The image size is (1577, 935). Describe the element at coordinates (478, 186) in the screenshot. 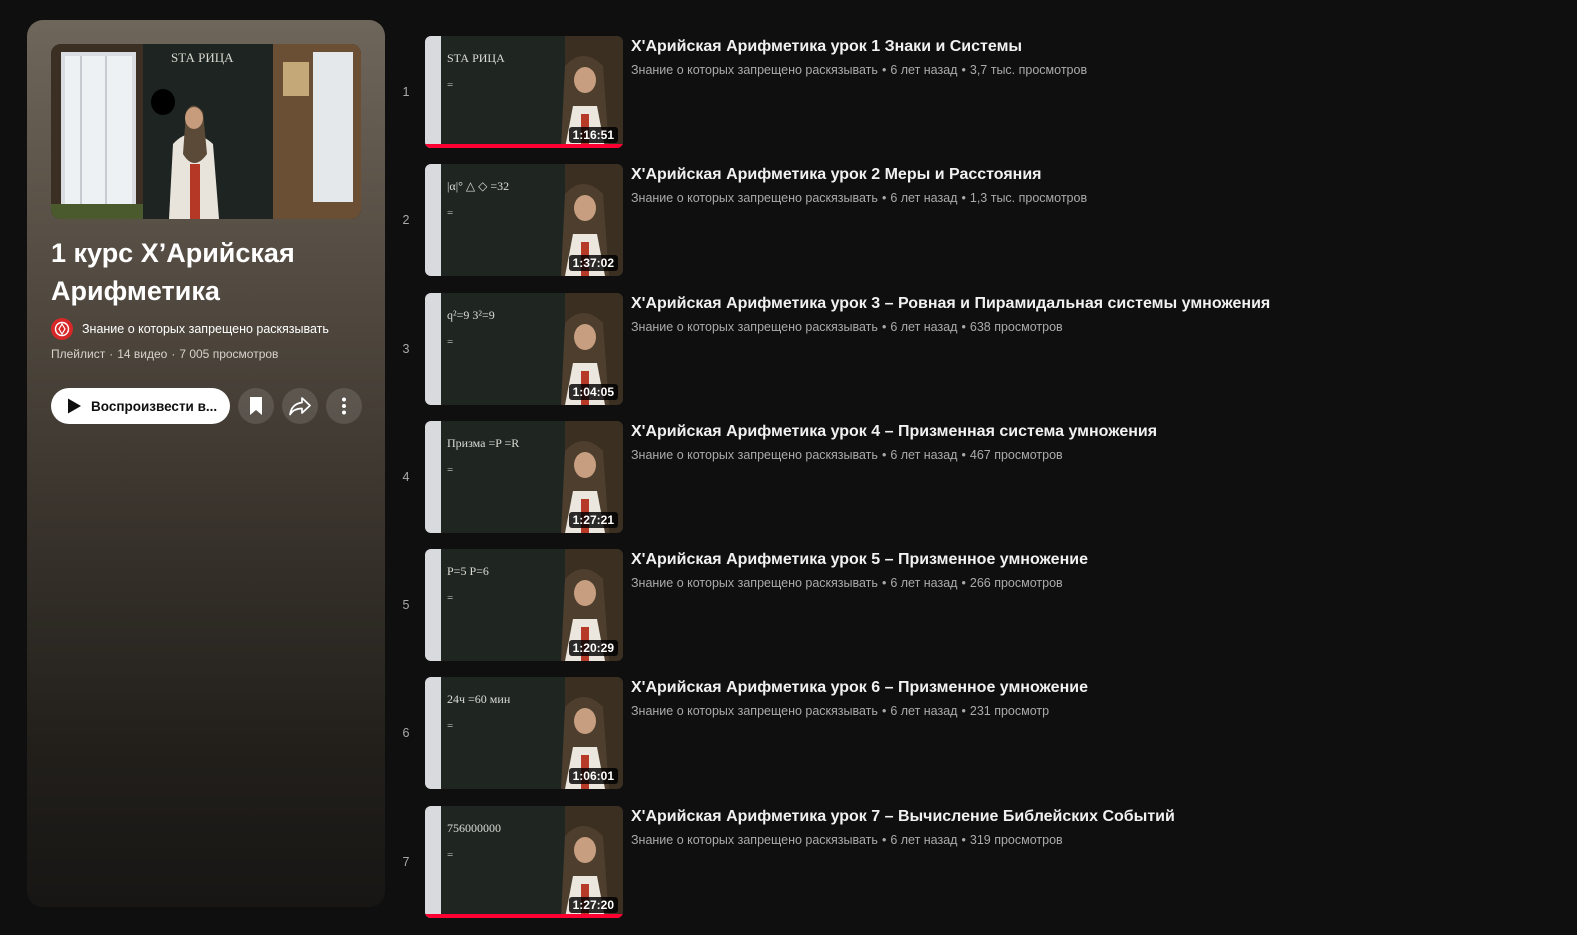

I see `svg-text: |α|° △ ◇ =32` at that location.